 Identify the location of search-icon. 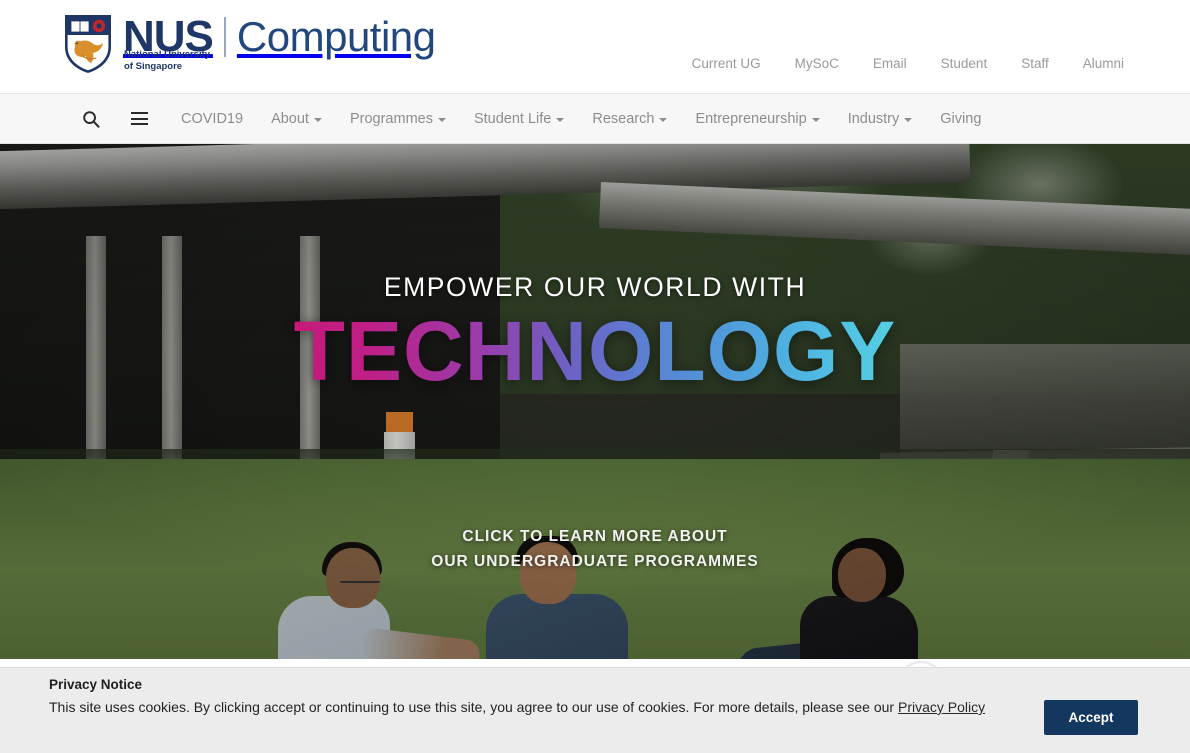
(91, 119).